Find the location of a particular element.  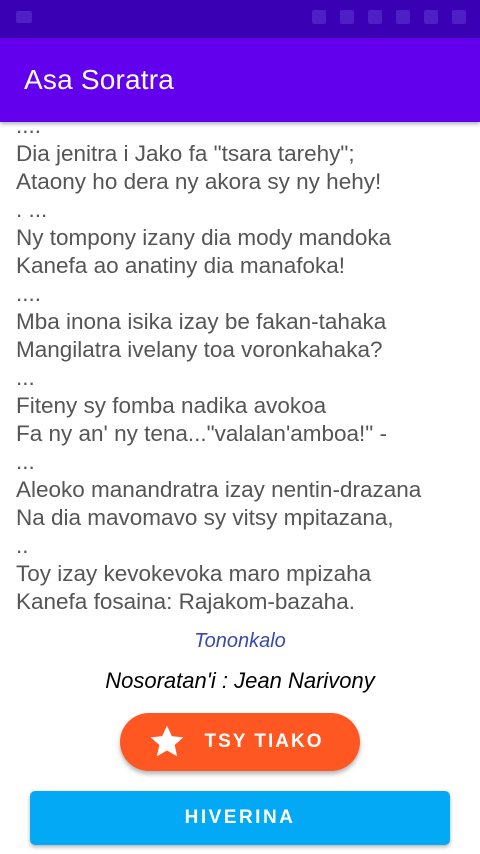

back-button-label: HIVERINA is located at coordinates (240, 817).